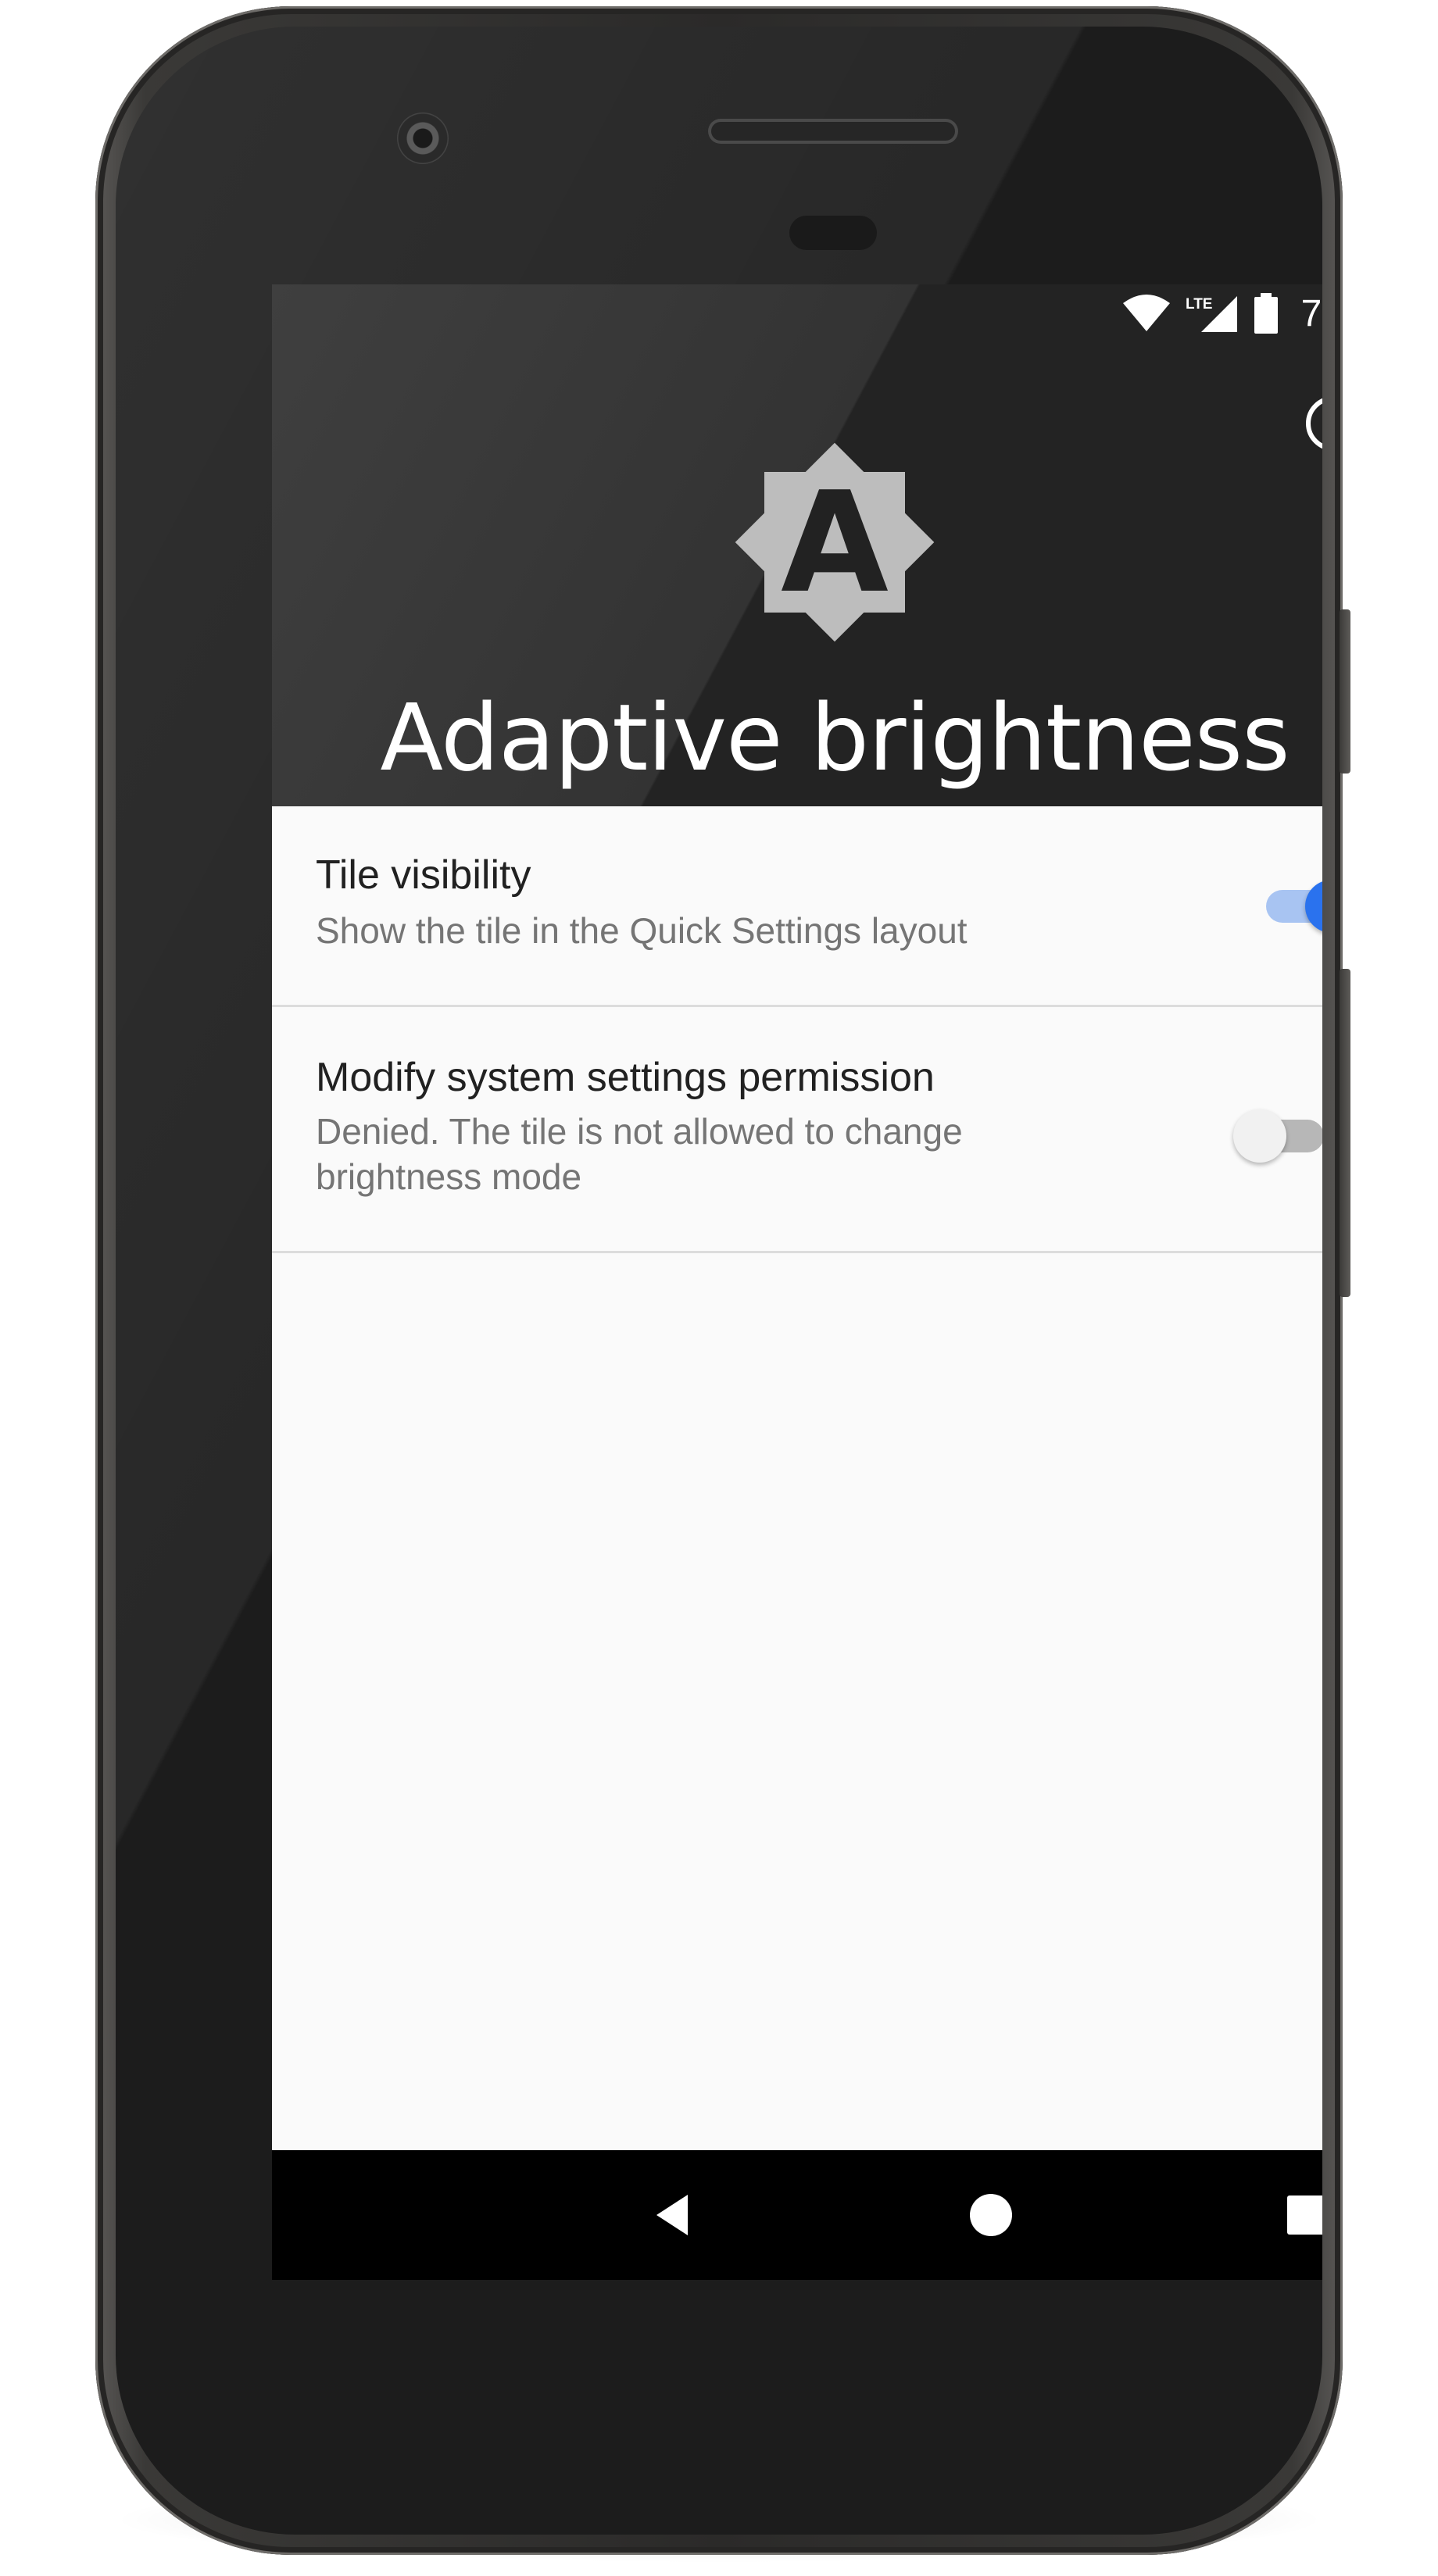 This screenshot has height=2576, width=1438. I want to click on recents-button, so click(1298, 2215).